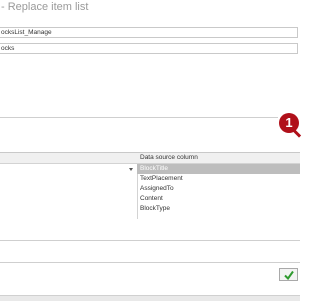 The image size is (320, 301). What do you see at coordinates (150, 262) in the screenshot?
I see `footer-divider` at bounding box center [150, 262].